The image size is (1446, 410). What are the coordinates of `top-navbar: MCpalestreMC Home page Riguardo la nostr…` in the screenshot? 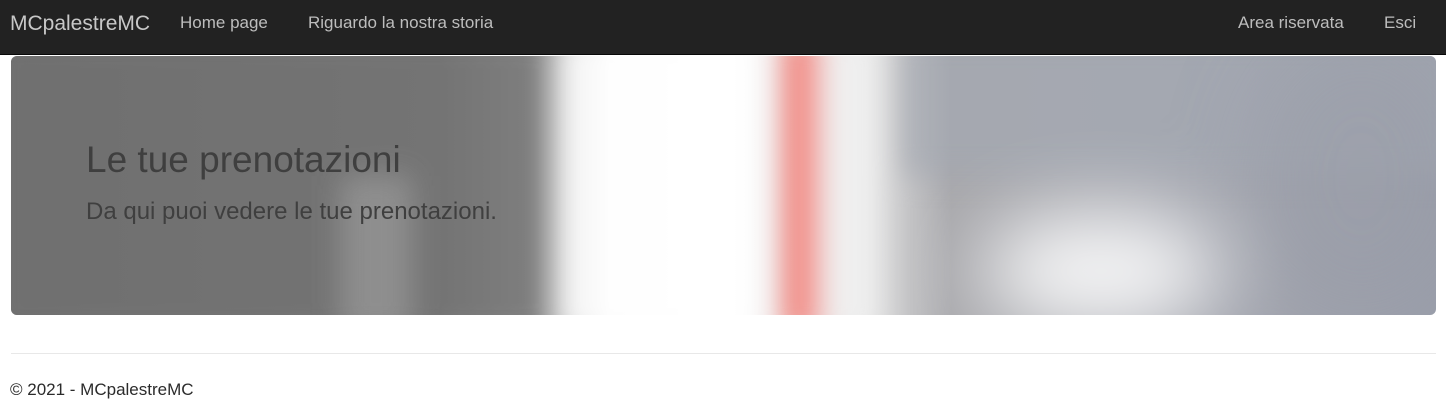 It's located at (723, 27).